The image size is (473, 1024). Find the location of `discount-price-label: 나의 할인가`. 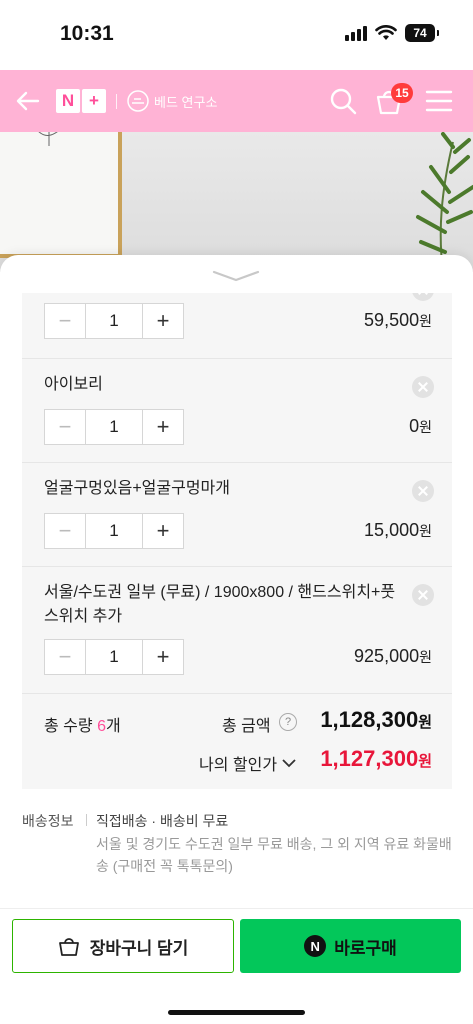

discount-price-label: 나의 할인가 is located at coordinates (238, 765).